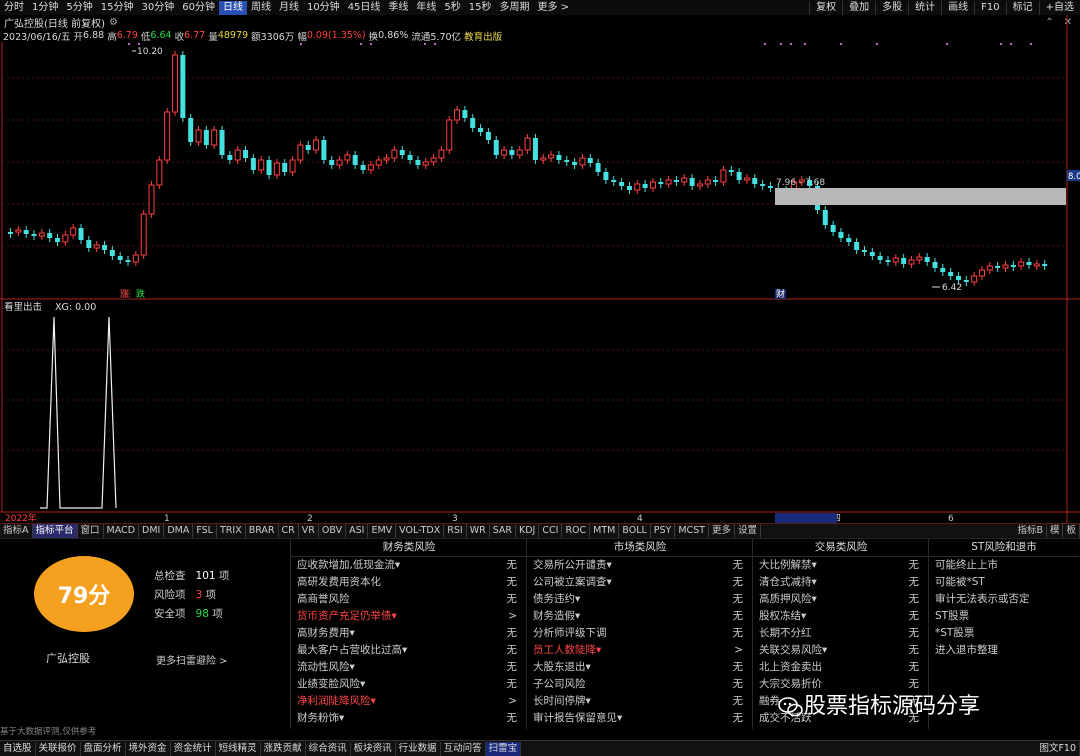  Describe the element at coordinates (148, 748) in the screenshot. I see `footer-tab: 境外资金` at that location.